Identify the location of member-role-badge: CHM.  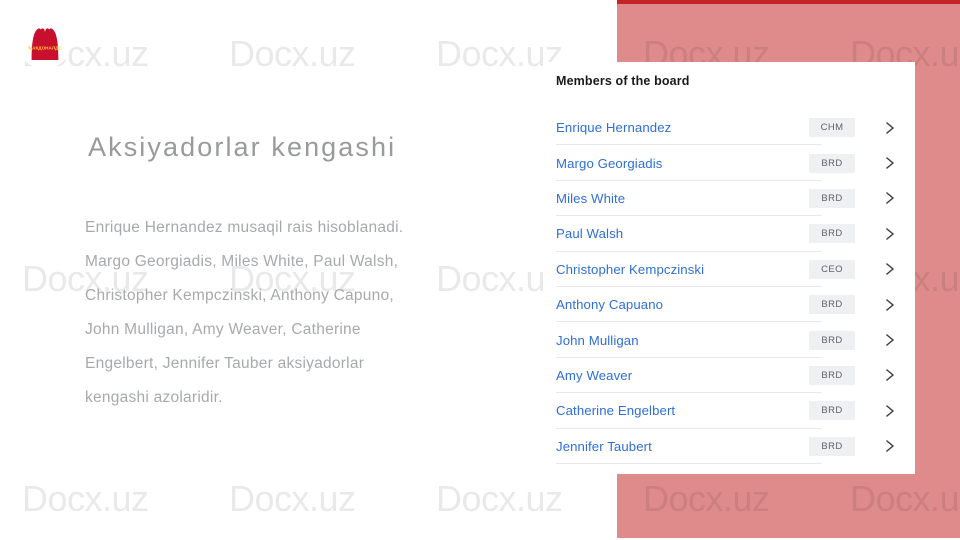
(832, 128).